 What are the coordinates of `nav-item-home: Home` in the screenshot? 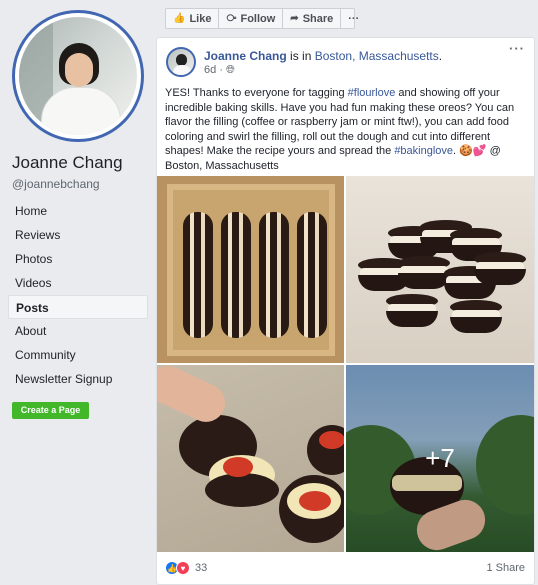 It's located at (78, 211).